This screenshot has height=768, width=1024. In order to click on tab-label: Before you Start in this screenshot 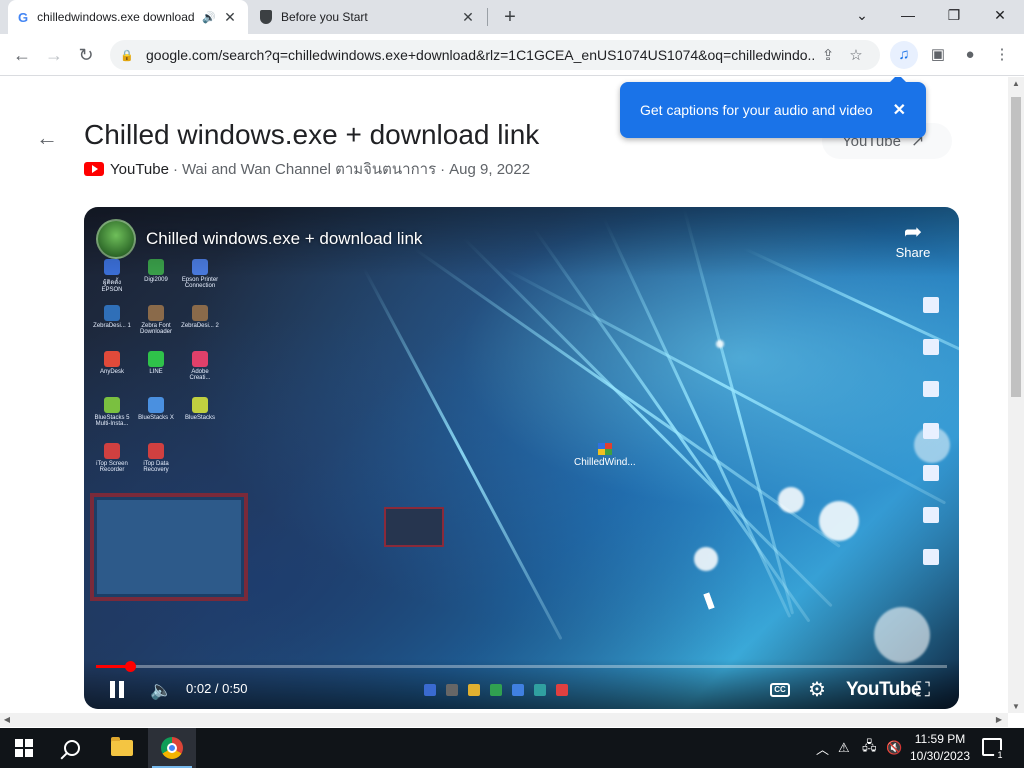, I will do `click(324, 17)`.